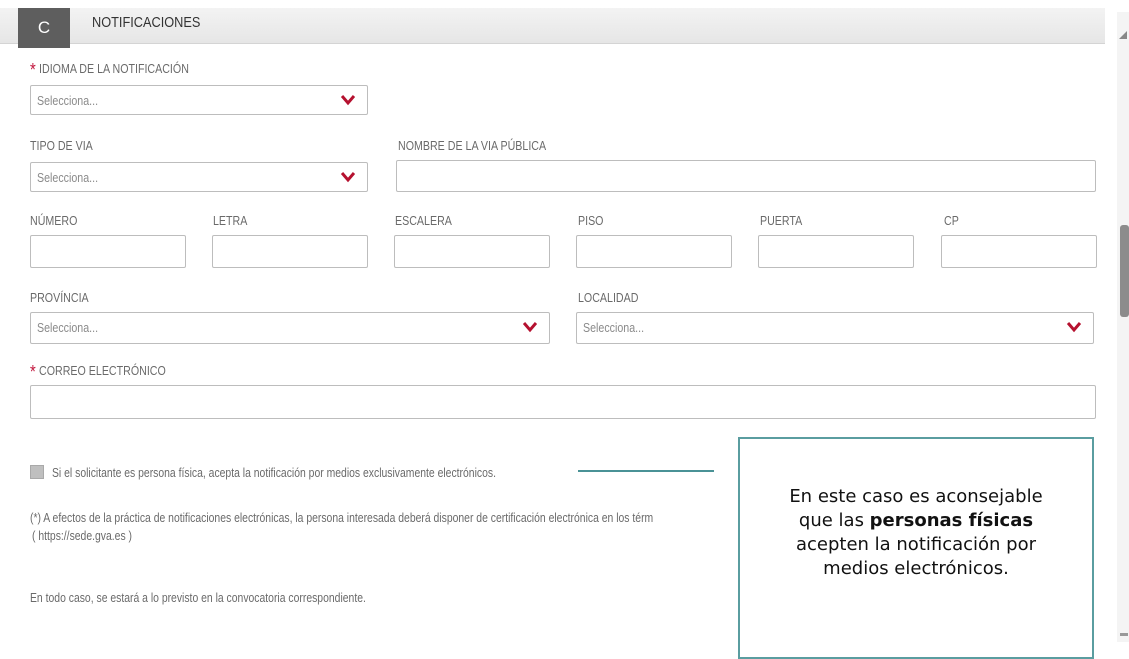  Describe the element at coordinates (472, 145) in the screenshot. I see `nombre-via-label: NOMBRE DE LA VIA PÚBLICA` at that location.